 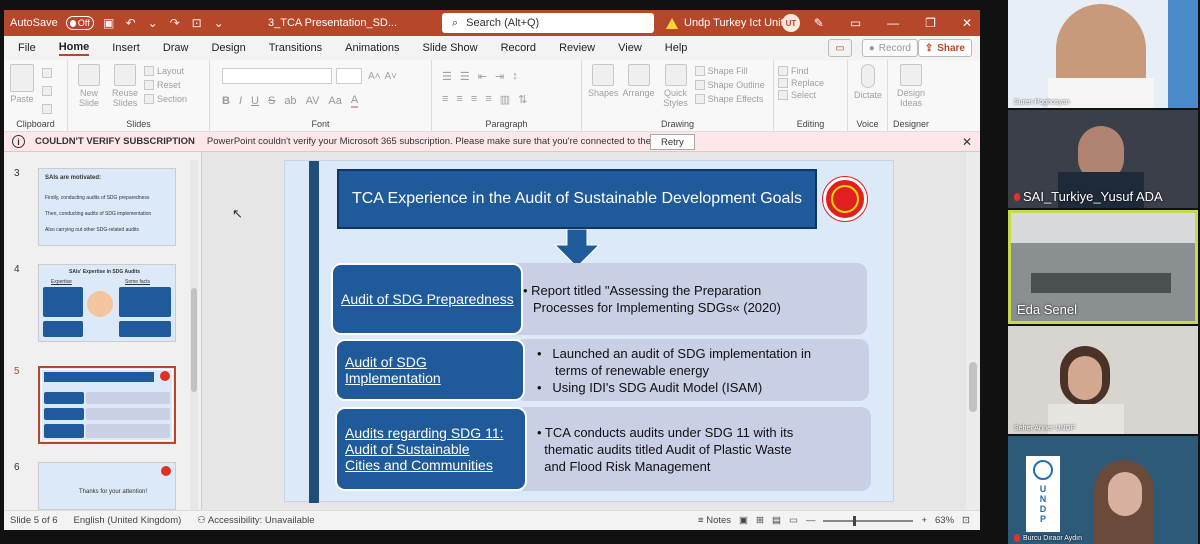 I want to click on design-ideas-button: Design Ideas, so click(x=911, y=86).